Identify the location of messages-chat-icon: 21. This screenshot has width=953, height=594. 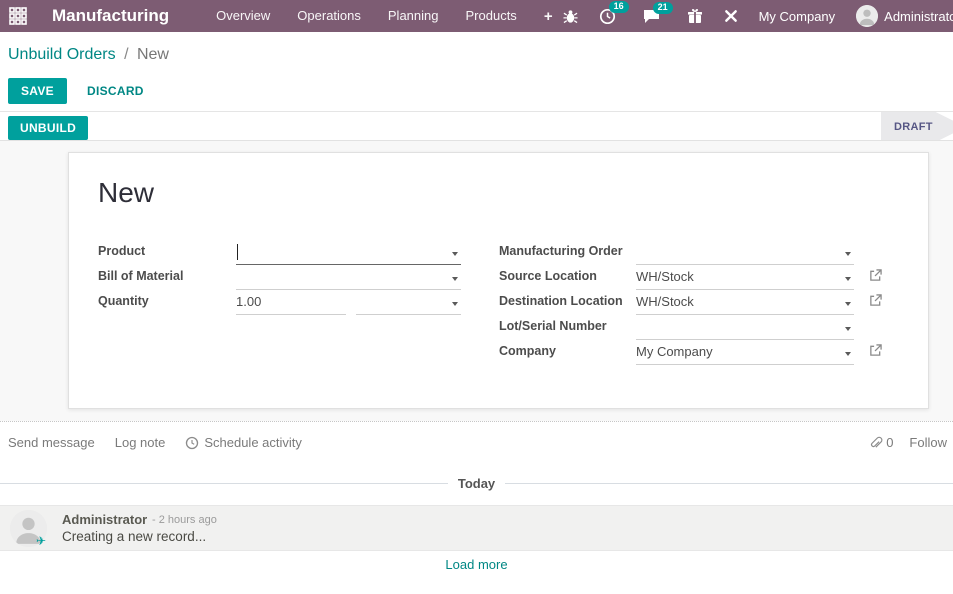
(658, 12).